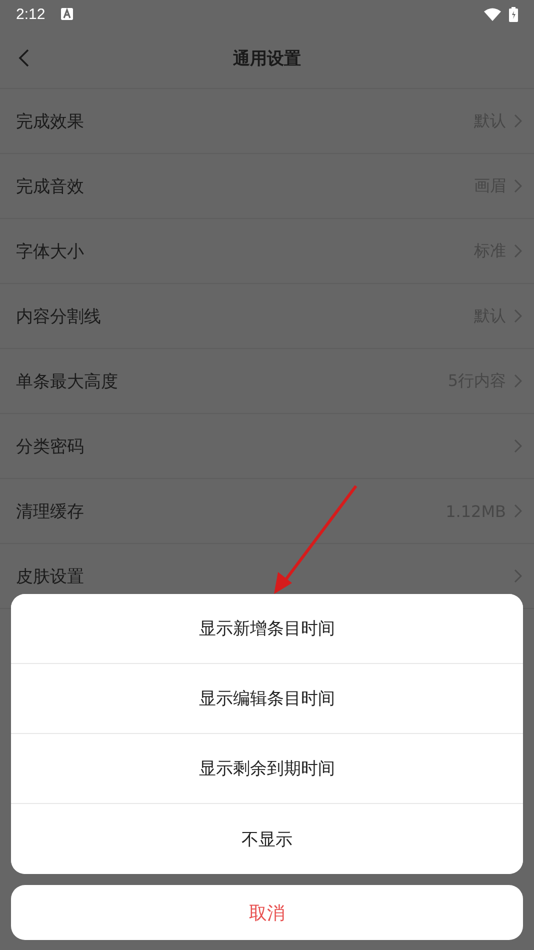  I want to click on back-icon, so click(24, 58).